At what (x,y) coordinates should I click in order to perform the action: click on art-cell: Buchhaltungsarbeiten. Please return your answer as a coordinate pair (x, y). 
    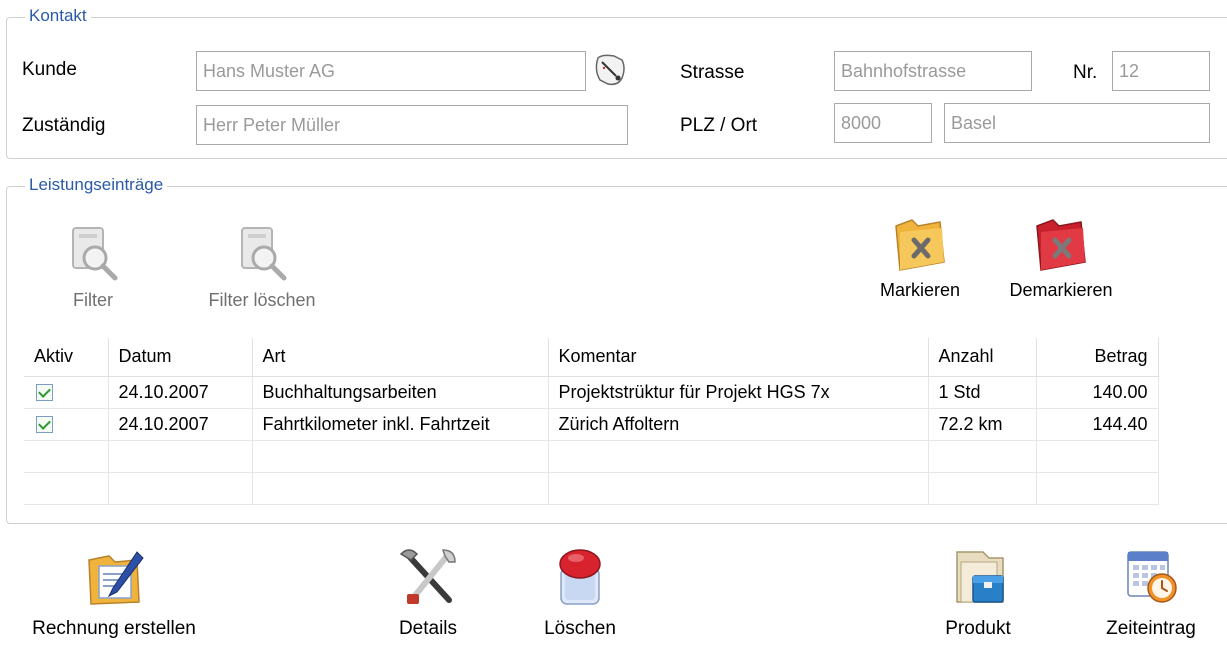
    Looking at the image, I should click on (400, 392).